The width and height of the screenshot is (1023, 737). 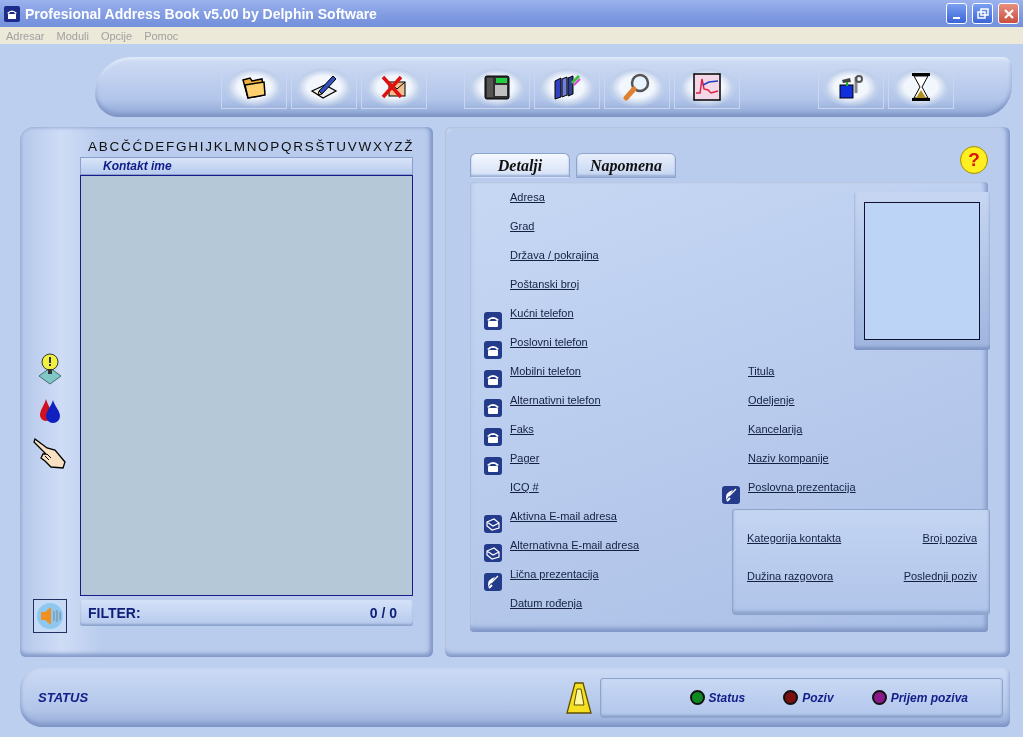 I want to click on letter-link: C, so click(x=114, y=146).